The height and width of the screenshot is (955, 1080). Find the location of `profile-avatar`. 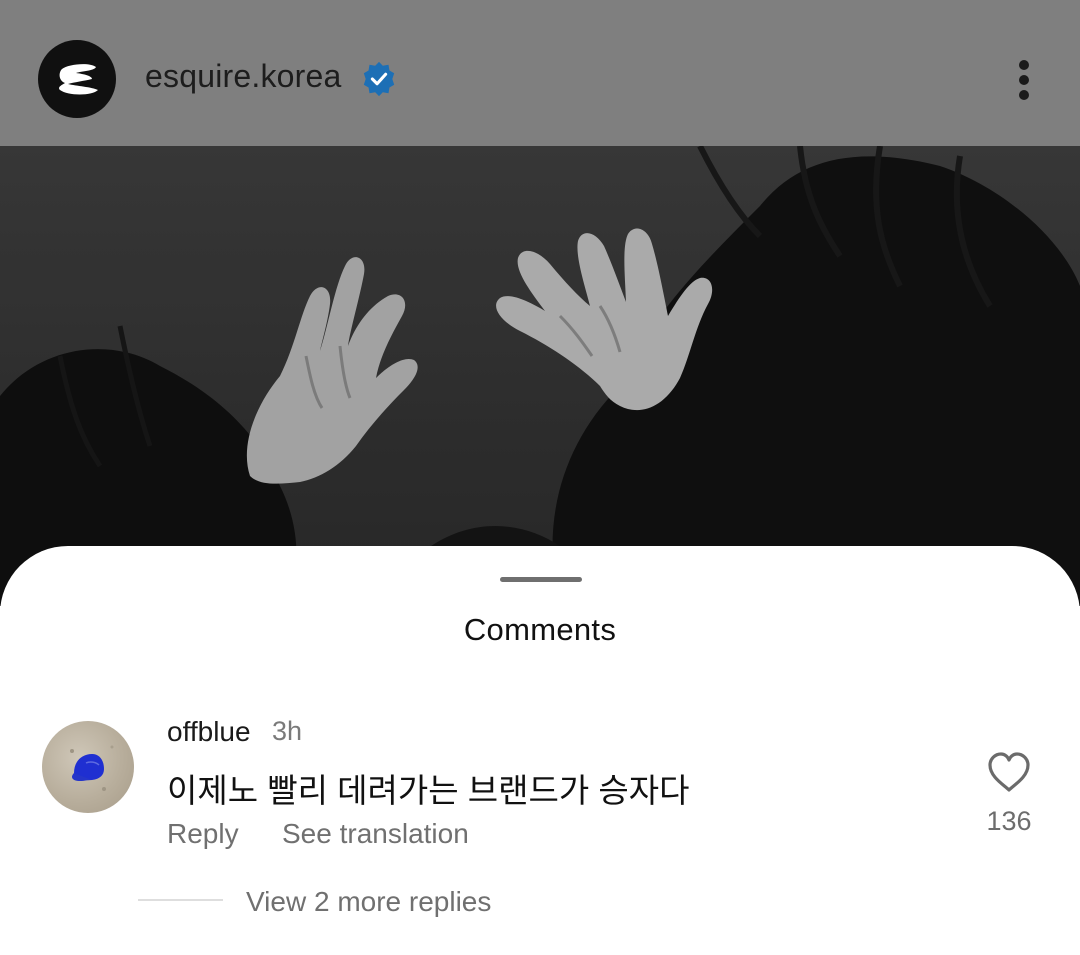

profile-avatar is located at coordinates (77, 79).